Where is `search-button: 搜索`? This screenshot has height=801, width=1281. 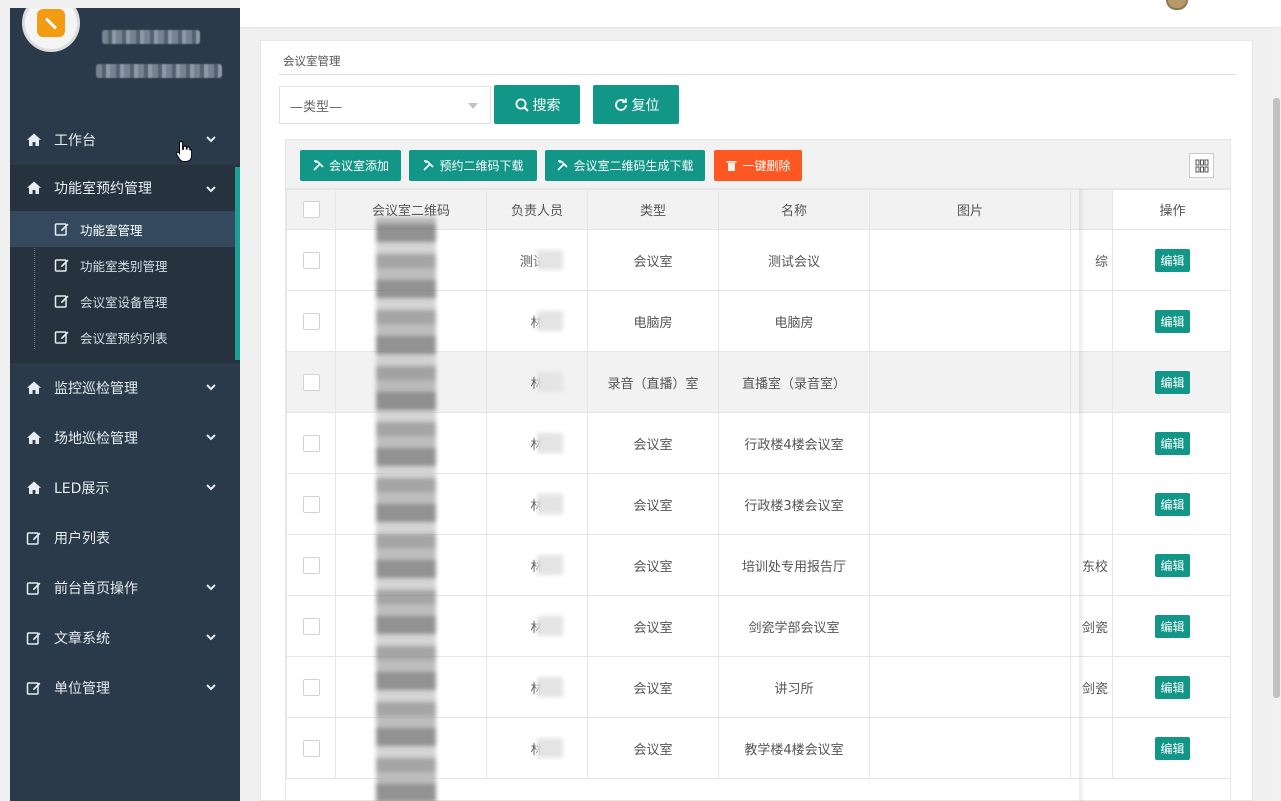
search-button: 搜索 is located at coordinates (537, 104).